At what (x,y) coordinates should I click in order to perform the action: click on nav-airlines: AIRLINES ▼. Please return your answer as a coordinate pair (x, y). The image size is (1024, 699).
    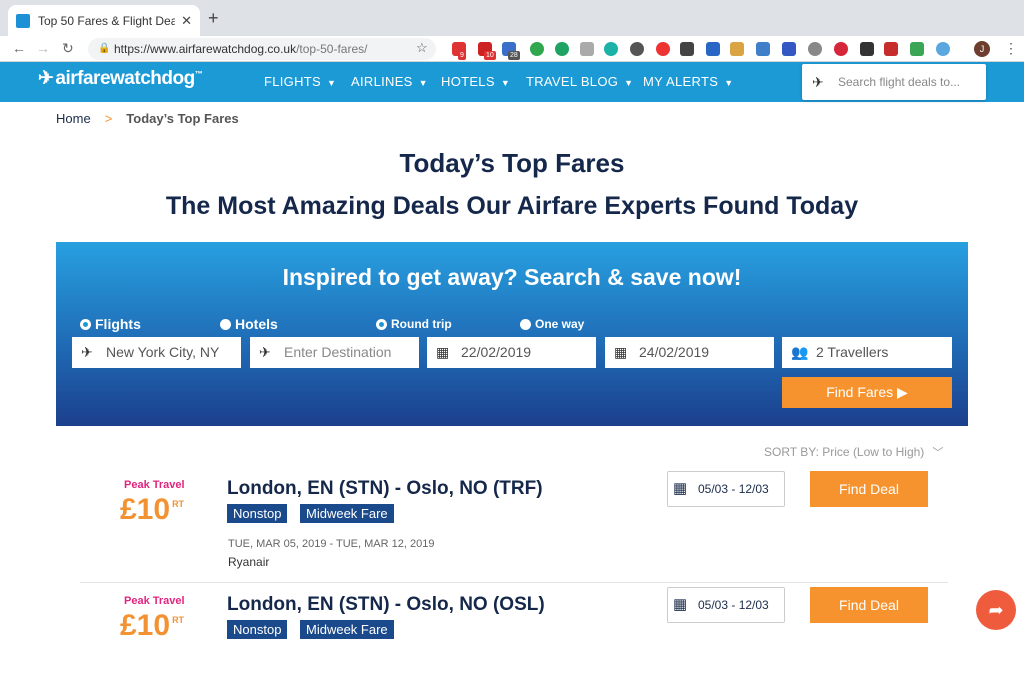
    Looking at the image, I should click on (389, 81).